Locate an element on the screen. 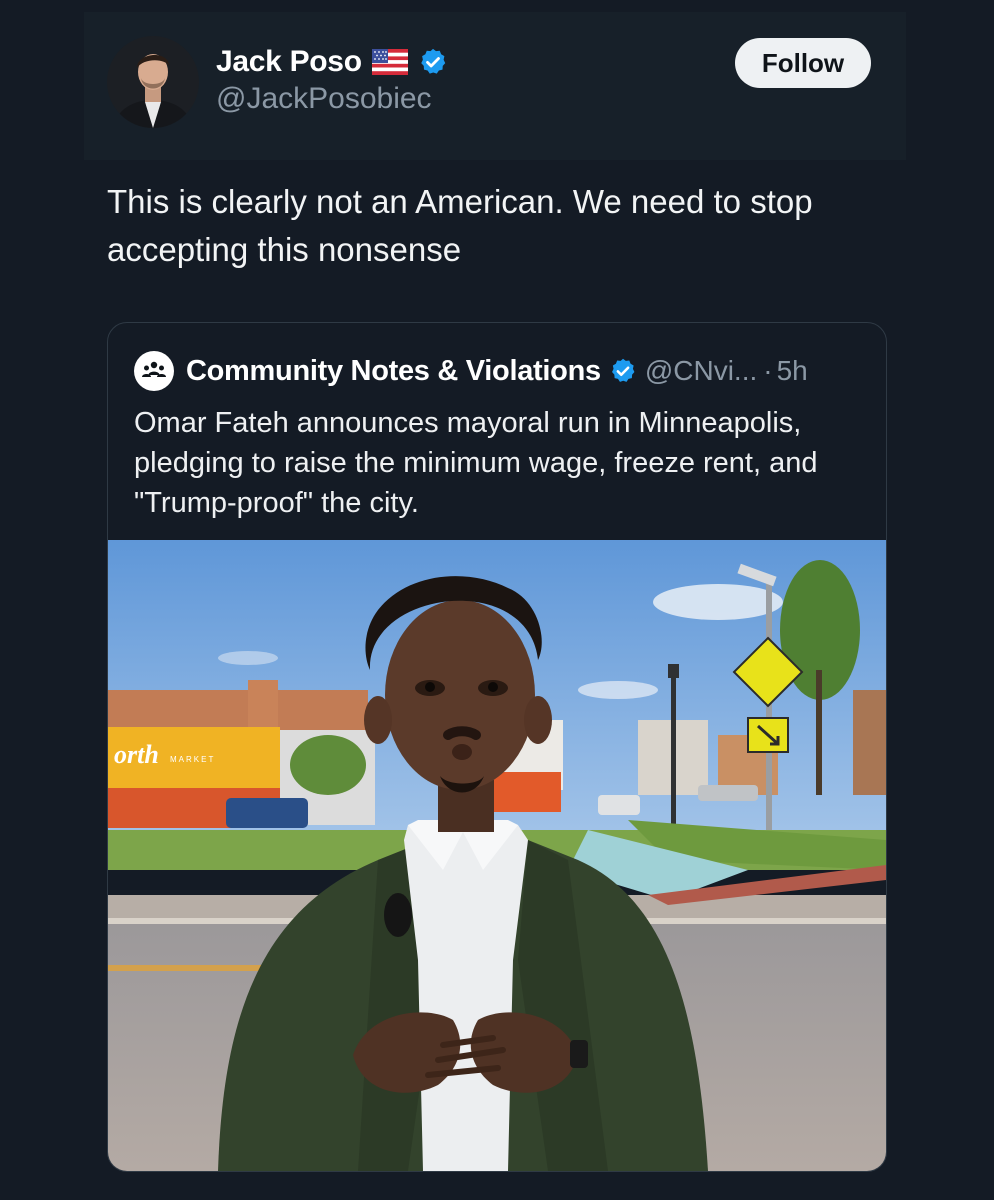 The height and width of the screenshot is (1200, 994). store-sign: orth is located at coordinates (136, 754).